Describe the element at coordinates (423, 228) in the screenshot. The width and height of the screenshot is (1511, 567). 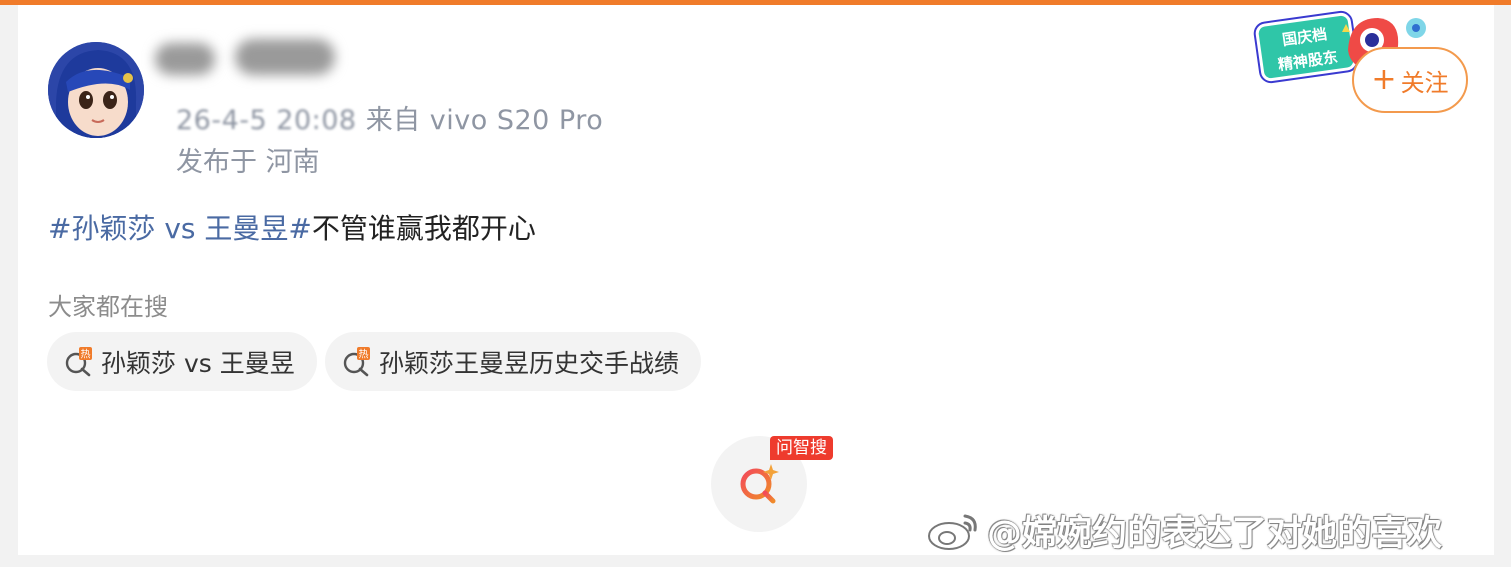
I see `post-body-text: 不管谁赢我都开心` at that location.